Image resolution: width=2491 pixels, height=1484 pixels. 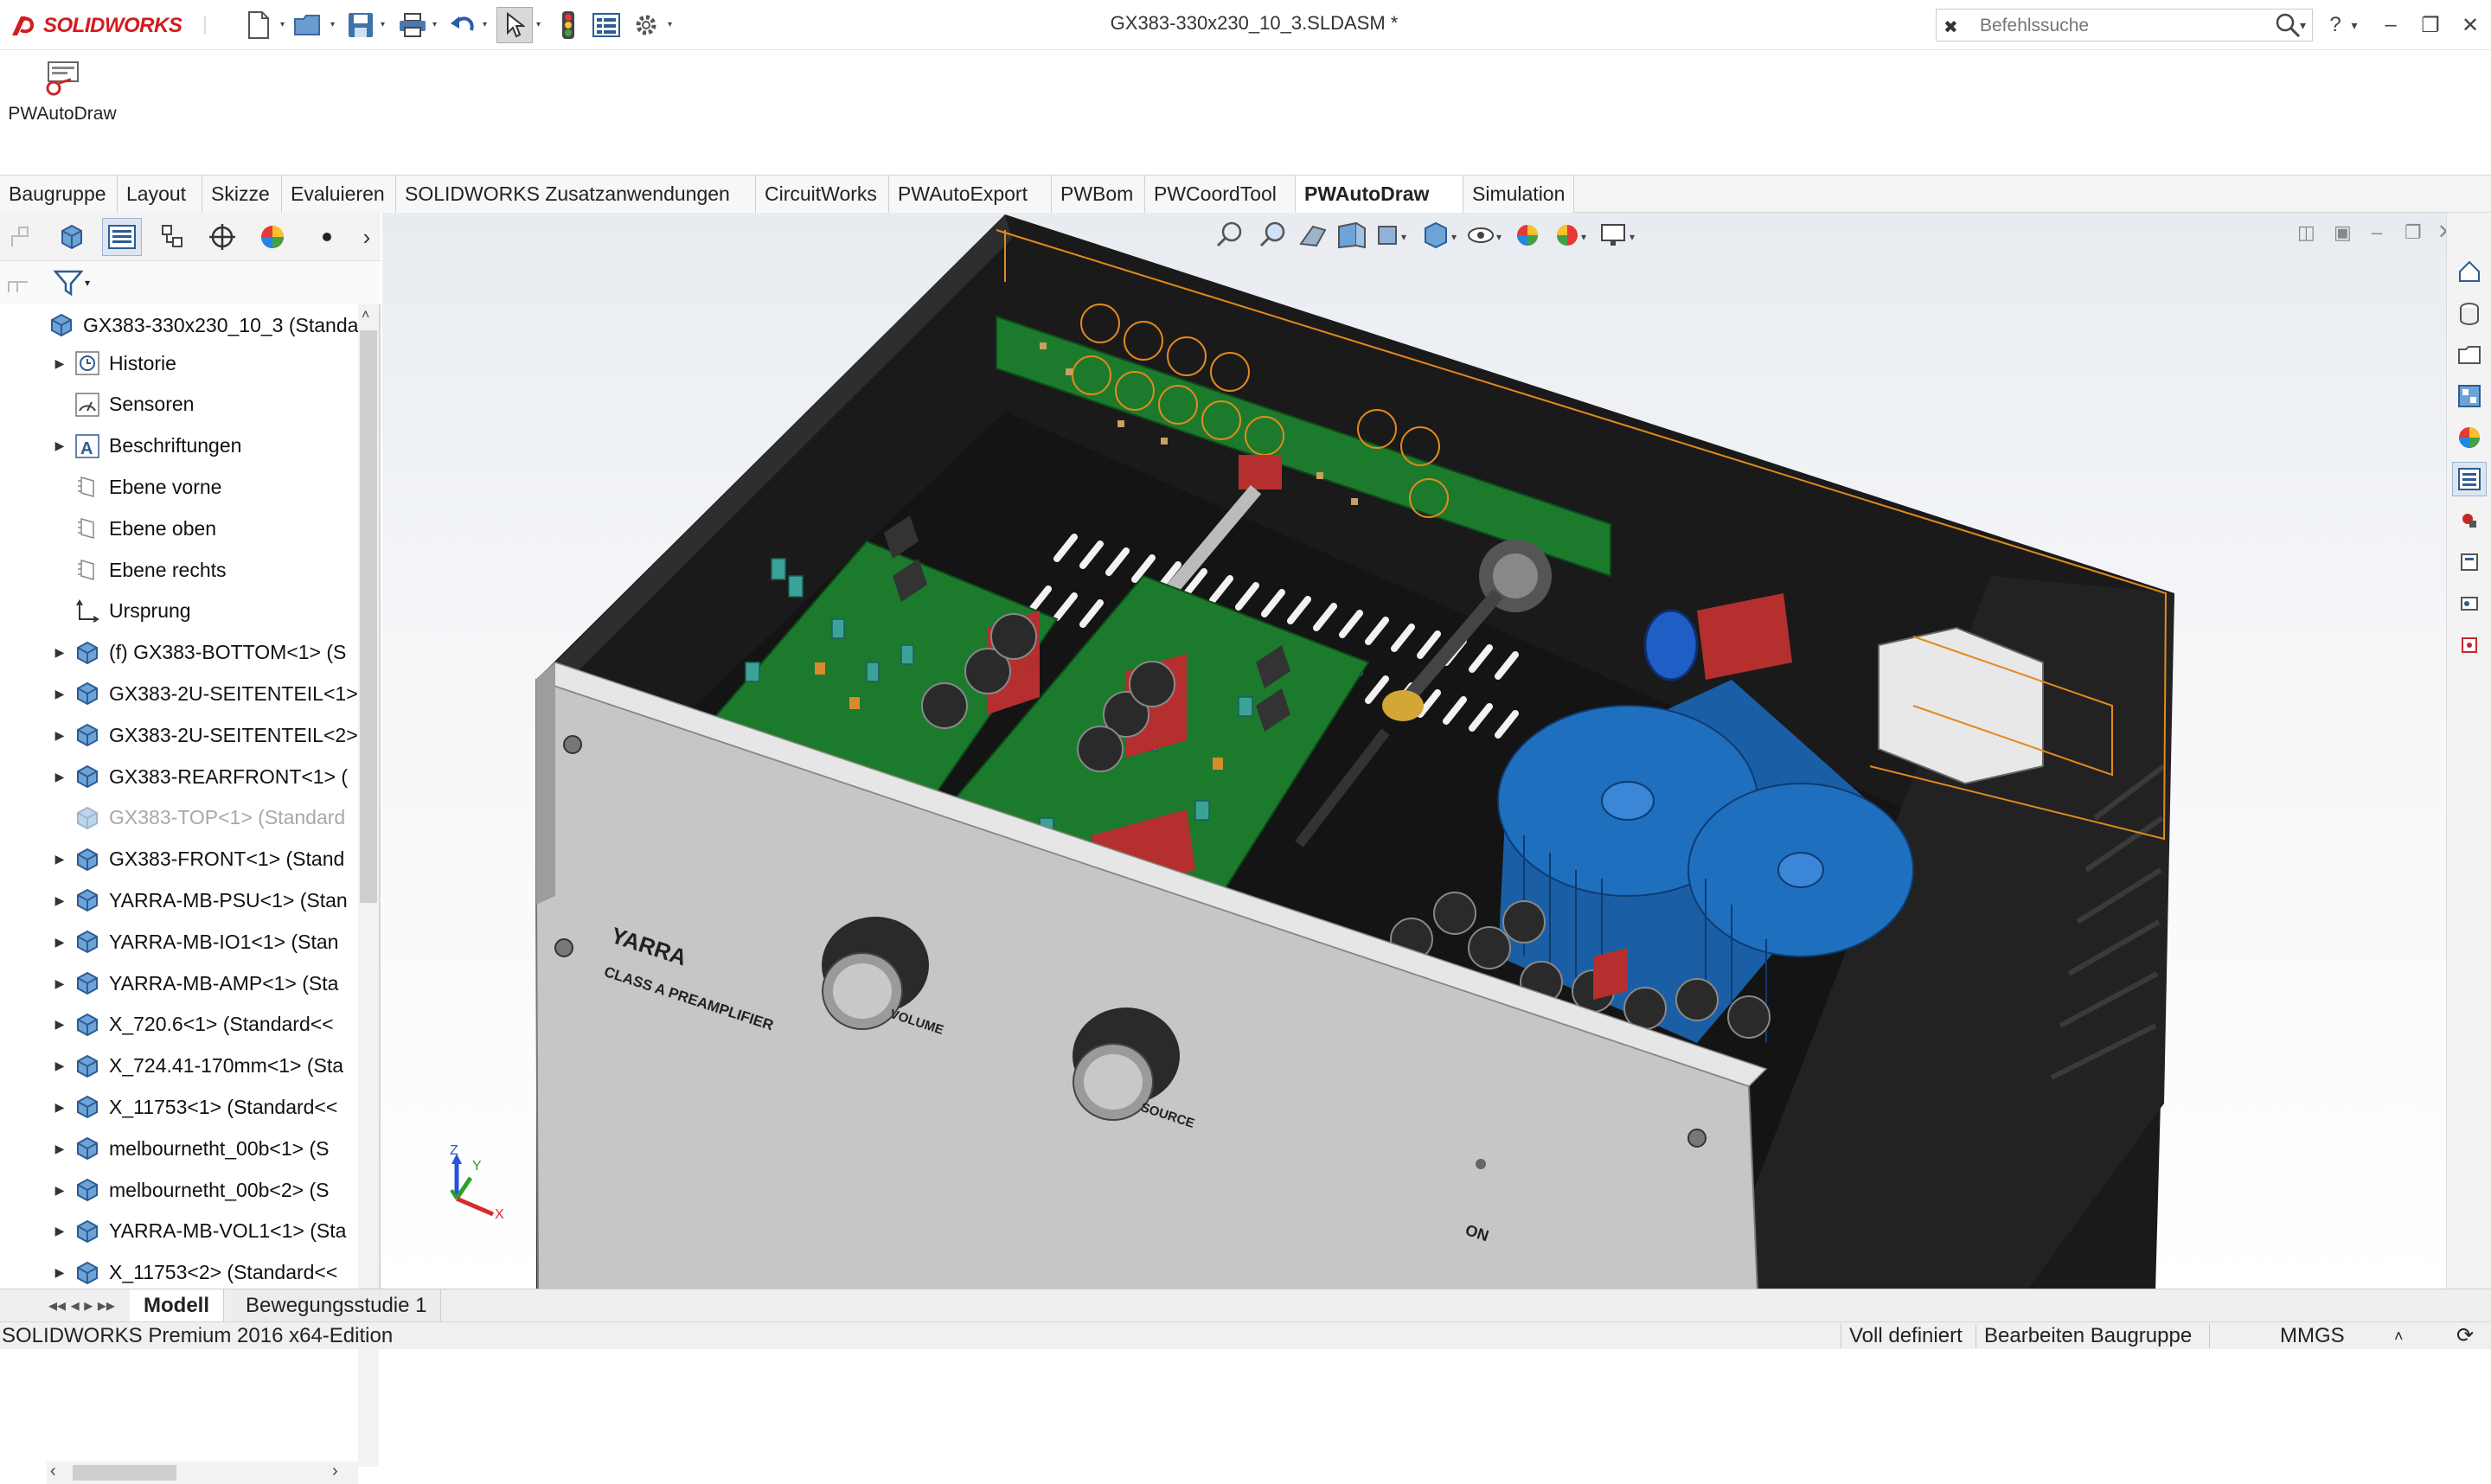 What do you see at coordinates (576, 194) in the screenshot?
I see `tab-solidworks-zusatzanwendungen: SOLIDWORKS Zusatzanwendungen` at bounding box center [576, 194].